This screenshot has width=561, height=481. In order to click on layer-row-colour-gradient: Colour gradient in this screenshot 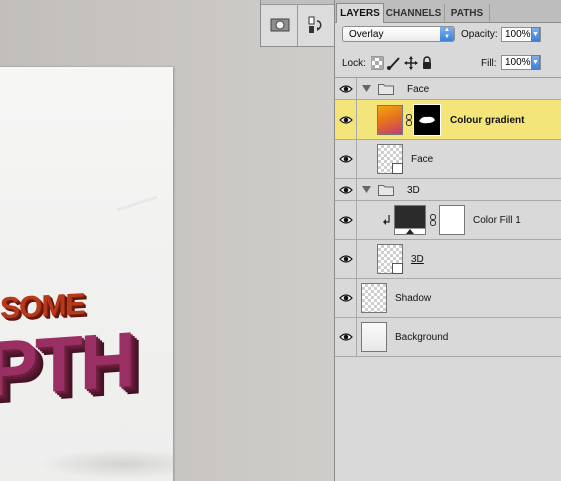, I will do `click(448, 120)`.